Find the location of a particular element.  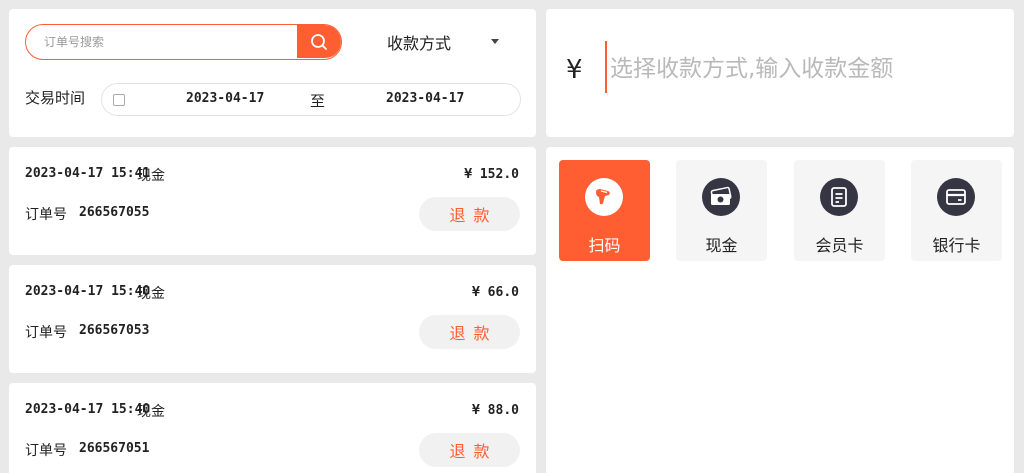

pay-method-label: 会员卡 is located at coordinates (839, 245).